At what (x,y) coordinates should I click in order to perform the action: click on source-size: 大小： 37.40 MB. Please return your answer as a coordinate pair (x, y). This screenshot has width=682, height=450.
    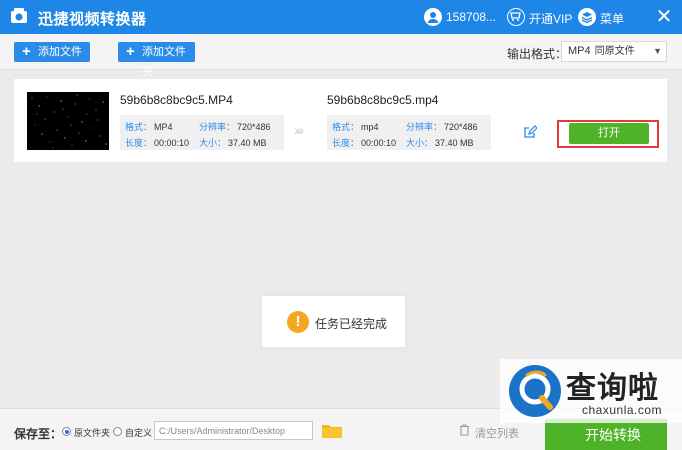
    Looking at the image, I should click on (233, 143).